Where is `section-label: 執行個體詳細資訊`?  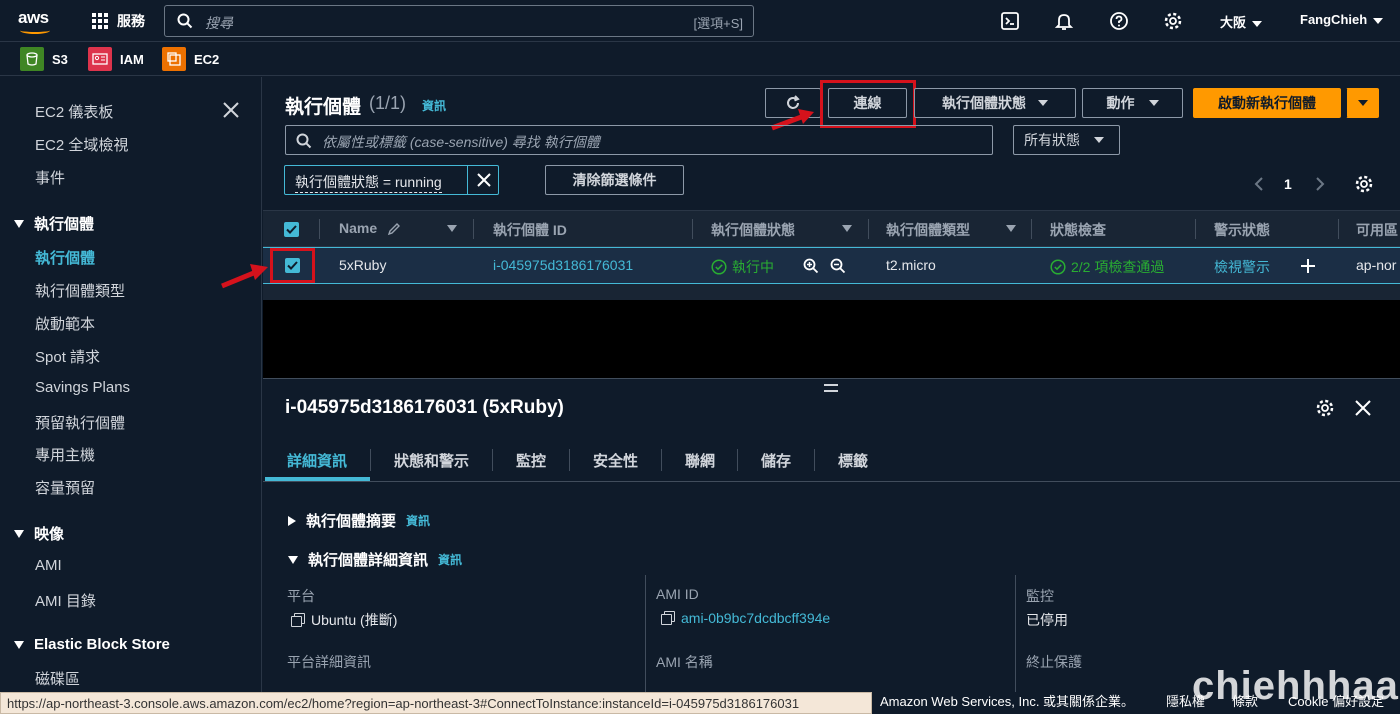 section-label: 執行個體詳細資訊 is located at coordinates (368, 560).